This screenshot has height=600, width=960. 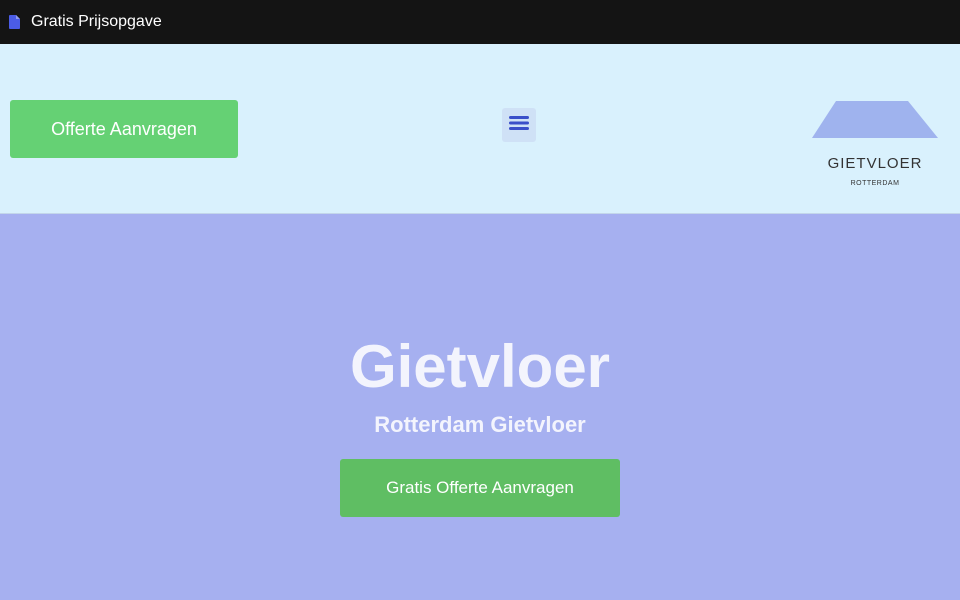 I want to click on menu-toggle-button, so click(x=519, y=125).